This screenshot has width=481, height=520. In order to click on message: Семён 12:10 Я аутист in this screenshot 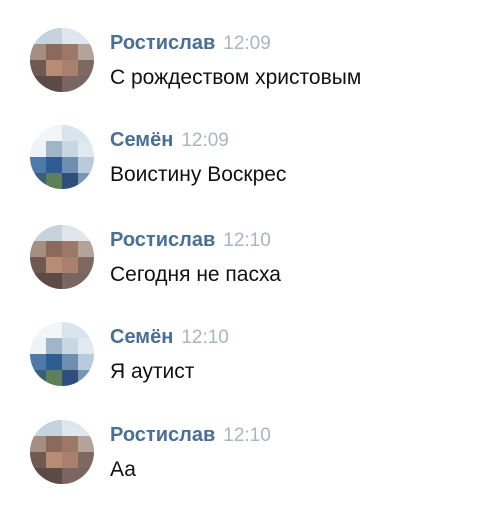, I will do `click(250, 359)`.